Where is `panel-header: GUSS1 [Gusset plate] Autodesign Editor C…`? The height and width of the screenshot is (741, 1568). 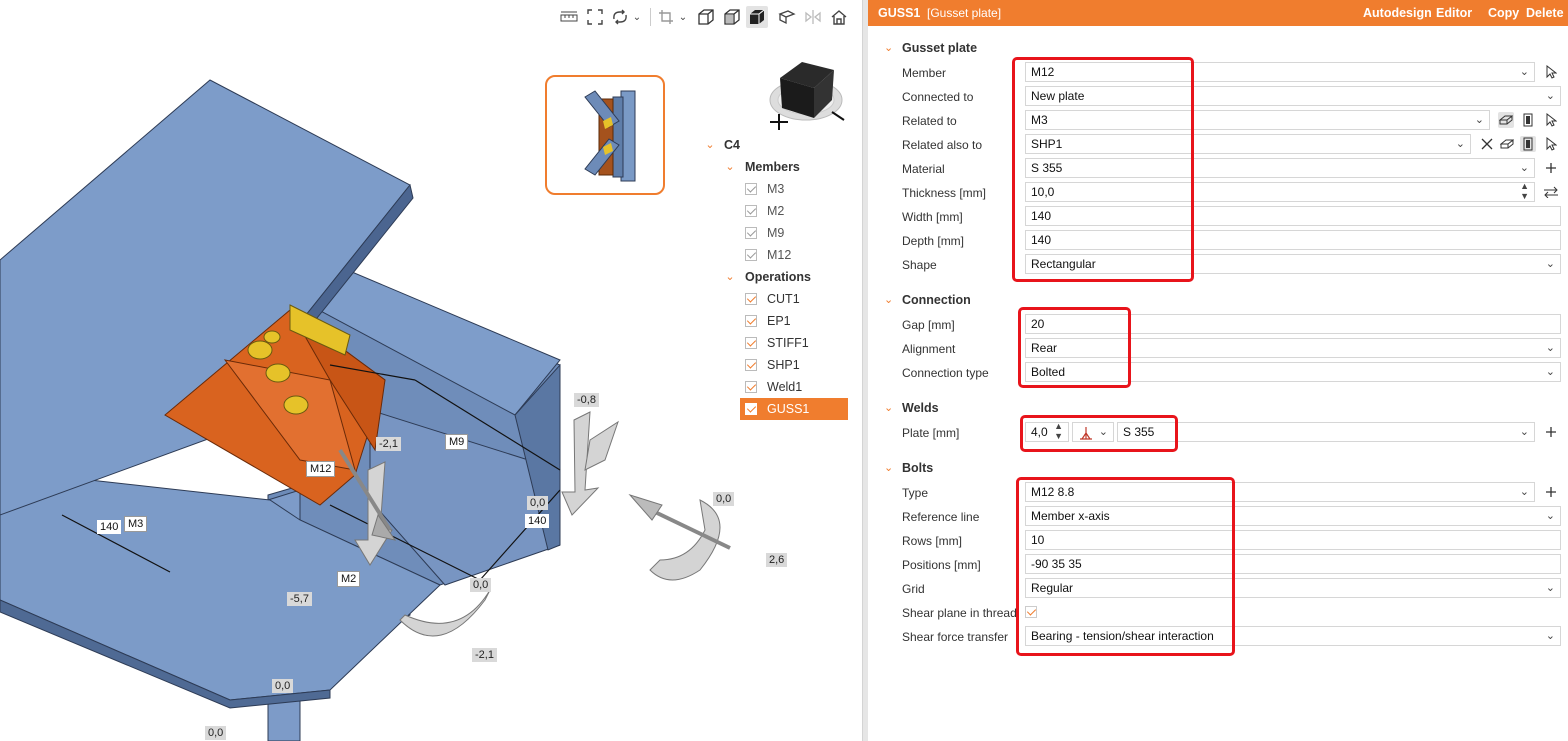 panel-header: GUSS1 [Gusset plate] Autodesign Editor C… is located at coordinates (1218, 13).